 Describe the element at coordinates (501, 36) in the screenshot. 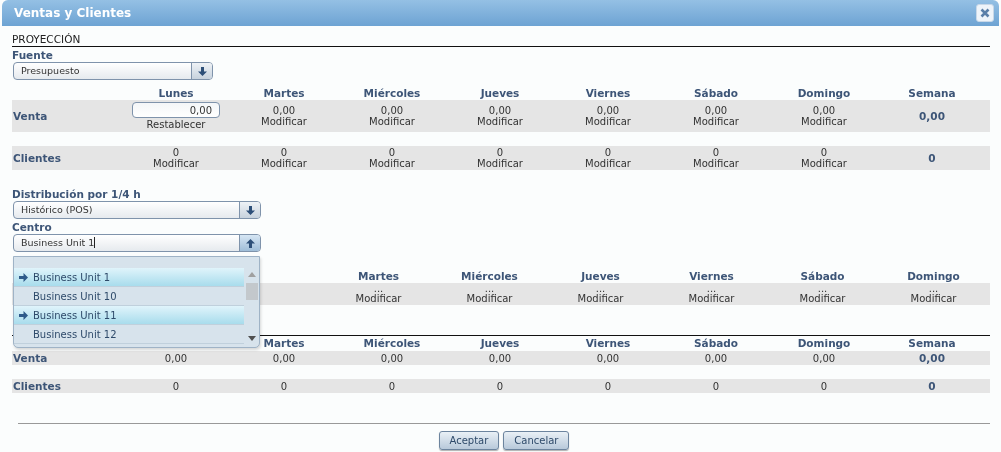

I see `section-title: PROYECCIÓN` at that location.